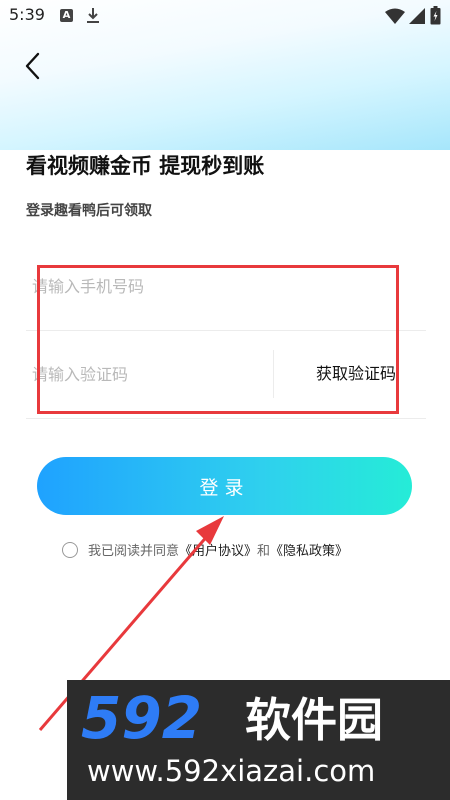 The image size is (450, 800). I want to click on code-divider, so click(273, 374).